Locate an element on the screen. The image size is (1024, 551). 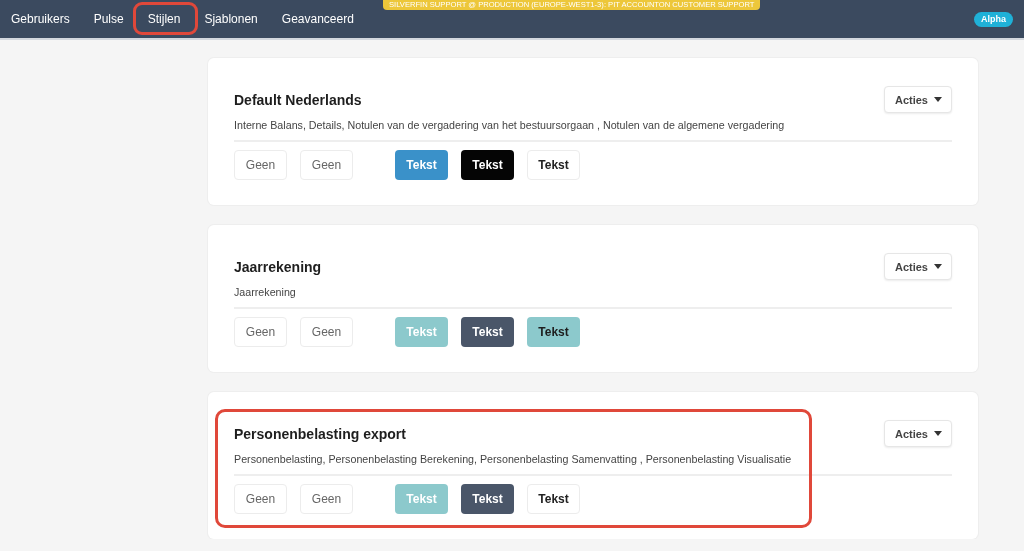
card-title: Default Nederlands is located at coordinates (298, 99).